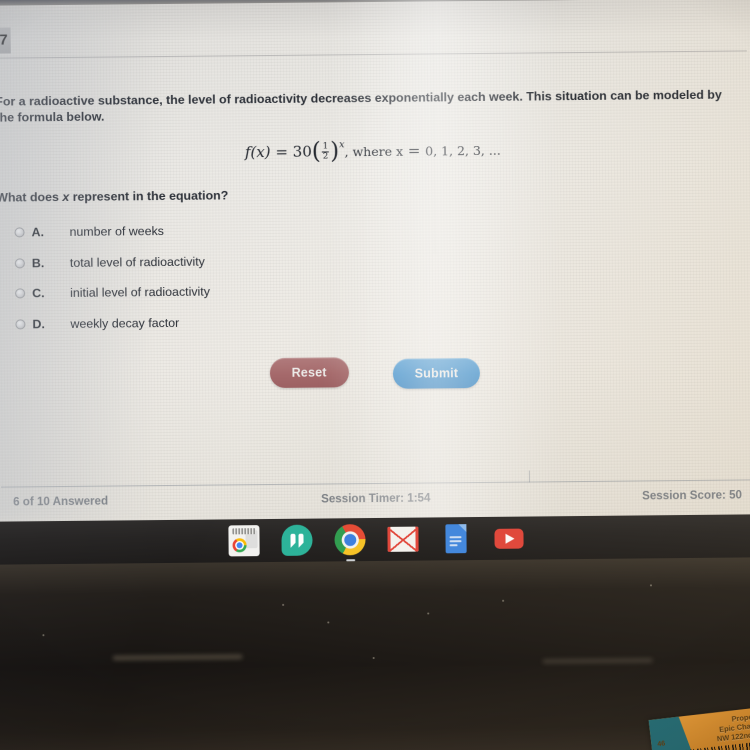 The height and width of the screenshot is (750, 750). I want to click on formula-exponent: x, so click(342, 145).